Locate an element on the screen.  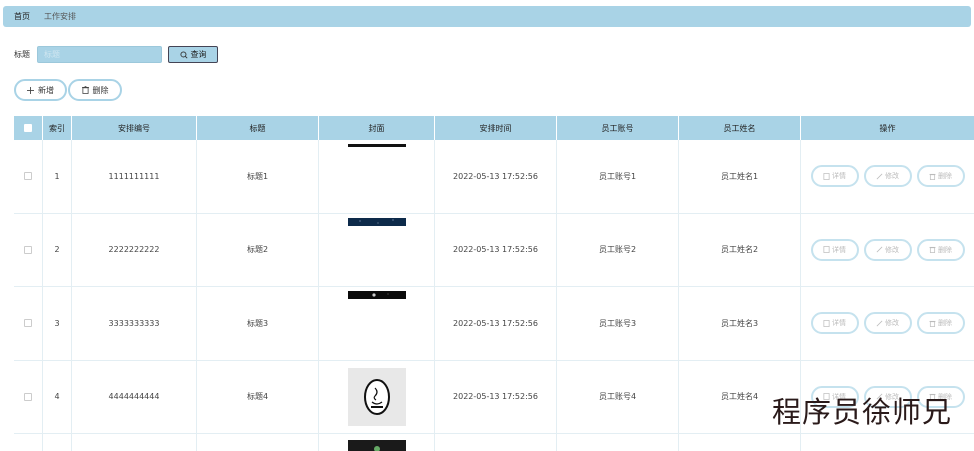
delete-button: 删除 is located at coordinates (95, 90).